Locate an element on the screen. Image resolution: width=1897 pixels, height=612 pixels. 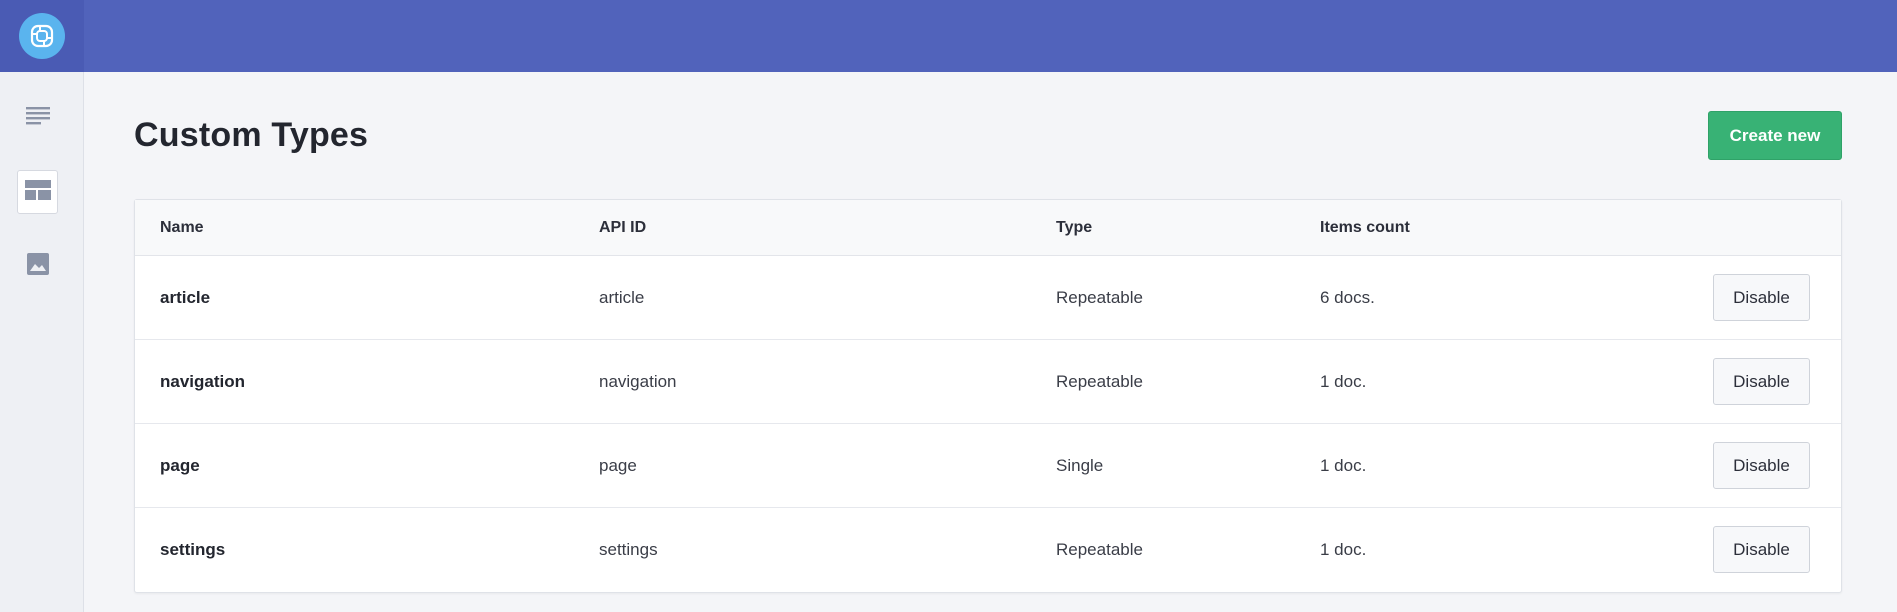
type-api-id: navigation is located at coordinates (638, 381).